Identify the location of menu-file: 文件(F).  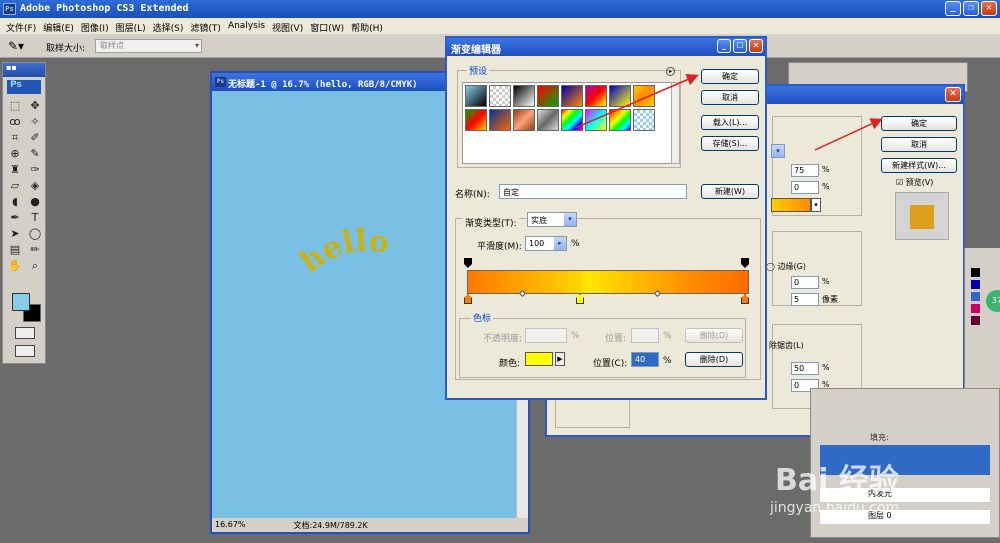
(22, 26).